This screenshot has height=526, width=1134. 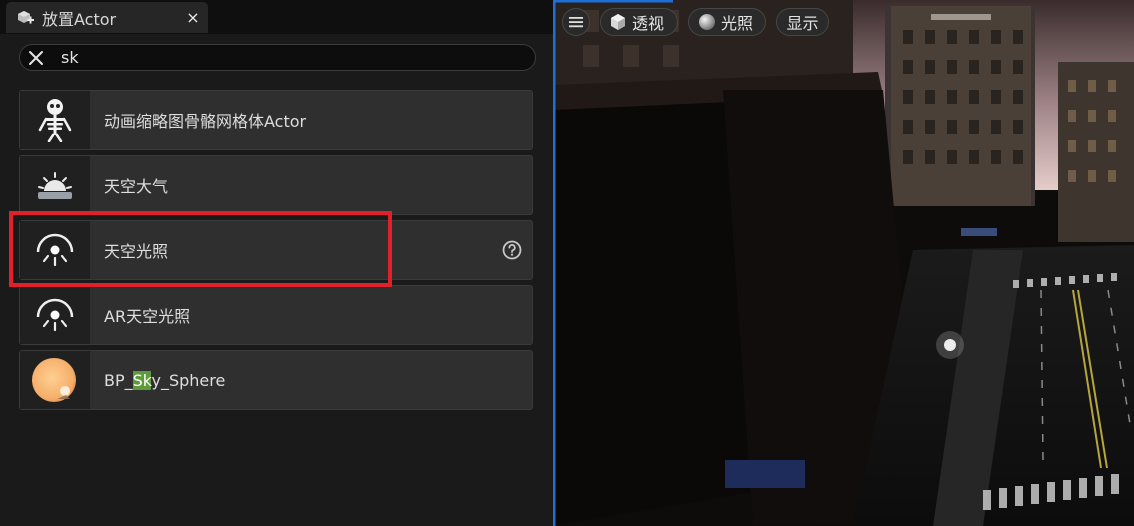 I want to click on hamburger-menu-icon, so click(x=576, y=22).